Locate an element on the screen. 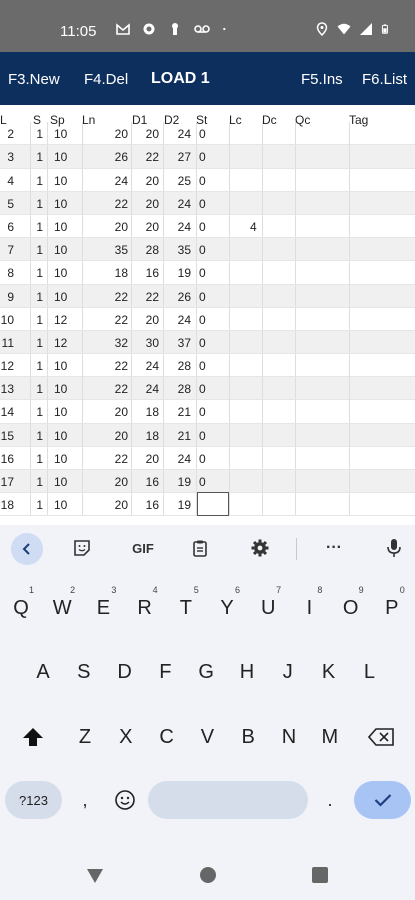 The width and height of the screenshot is (415, 900). cell-l: 2 is located at coordinates (10, 134).